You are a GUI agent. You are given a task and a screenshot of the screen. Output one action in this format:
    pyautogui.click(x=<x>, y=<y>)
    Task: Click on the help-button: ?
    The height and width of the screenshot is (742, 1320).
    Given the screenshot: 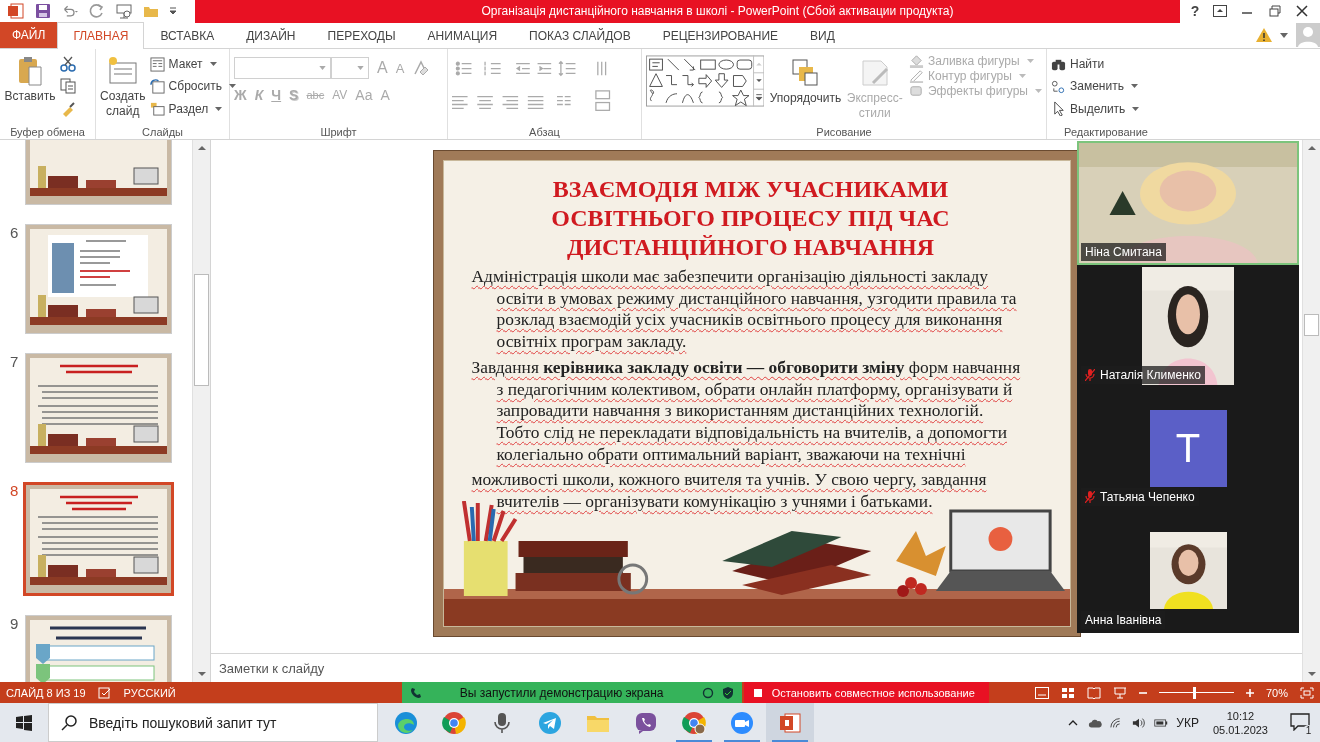 What is the action you would take?
    pyautogui.click(x=1195, y=11)
    